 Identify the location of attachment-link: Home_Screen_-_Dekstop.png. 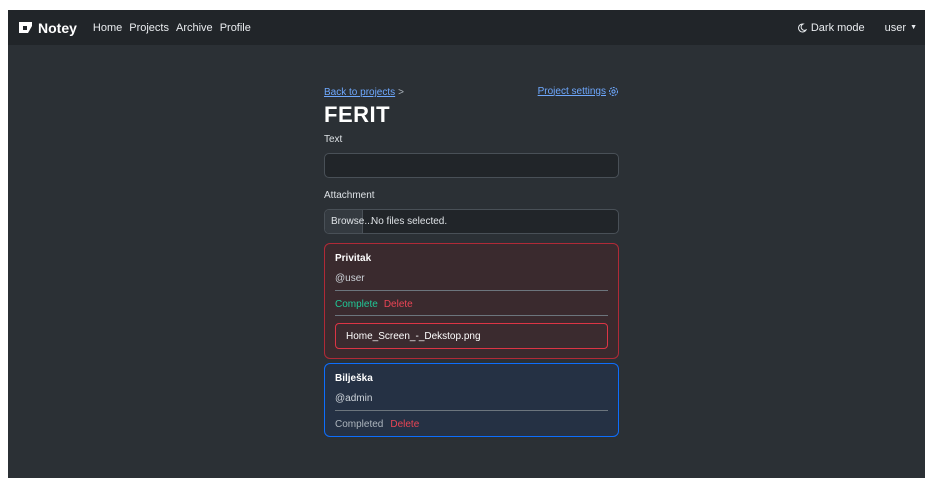
(471, 336).